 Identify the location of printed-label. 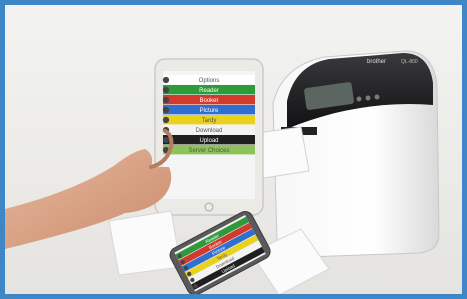
(283, 153).